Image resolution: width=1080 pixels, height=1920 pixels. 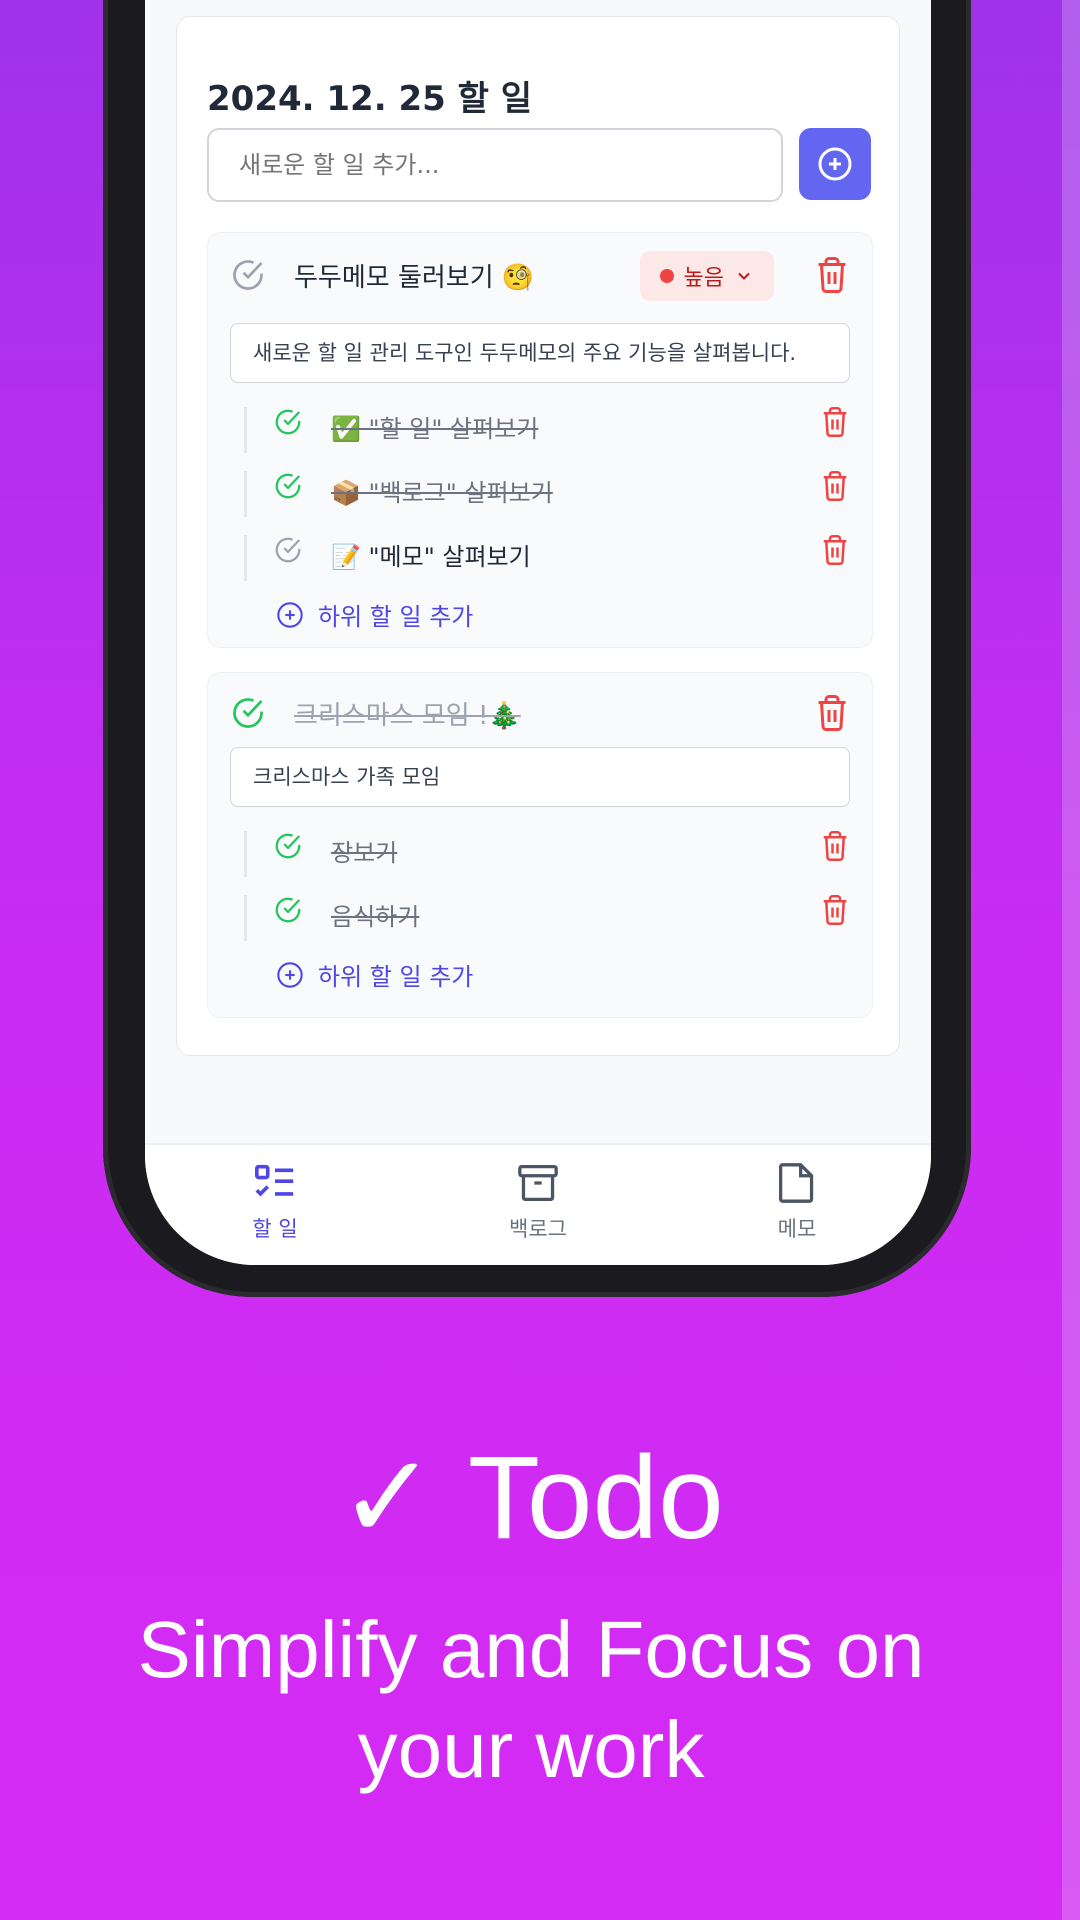 I want to click on priority-dot, so click(x=666, y=276).